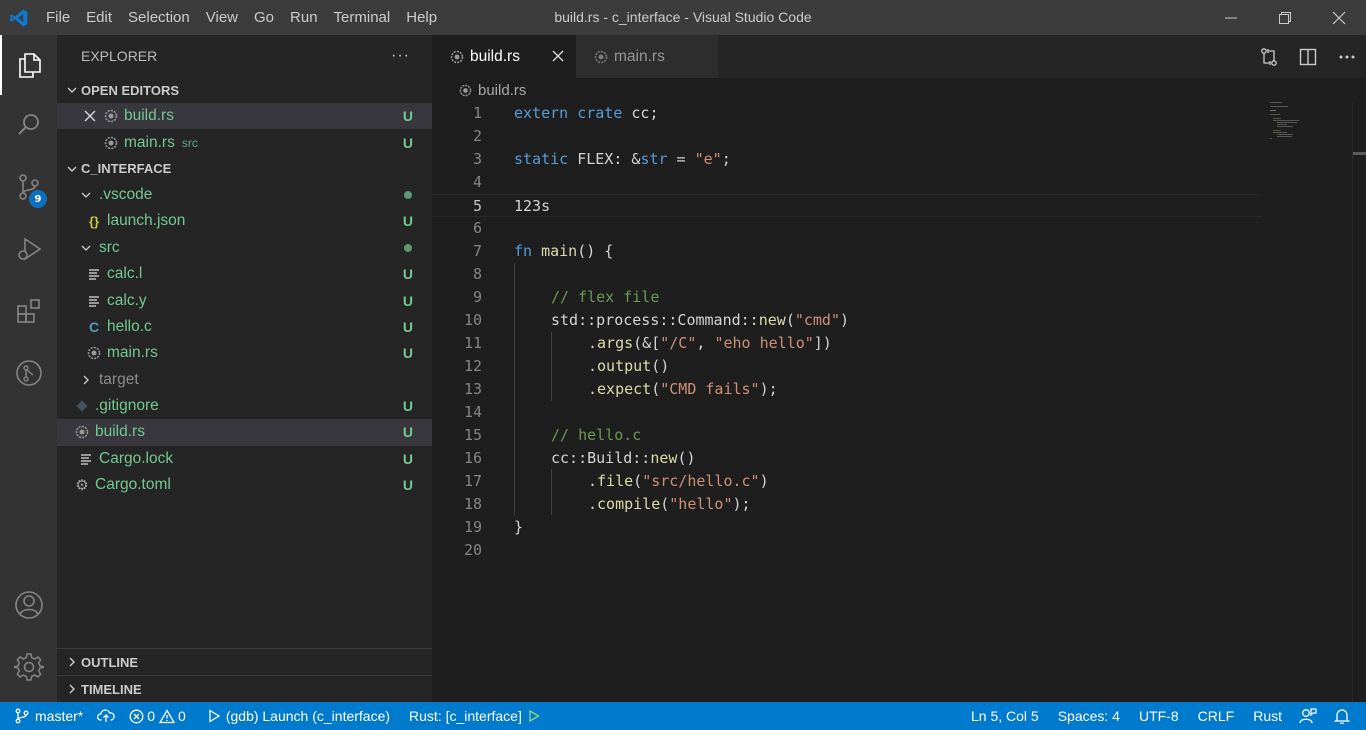 This screenshot has width=1366, height=730. Describe the element at coordinates (264, 17) in the screenshot. I see `menu-go: Go` at that location.